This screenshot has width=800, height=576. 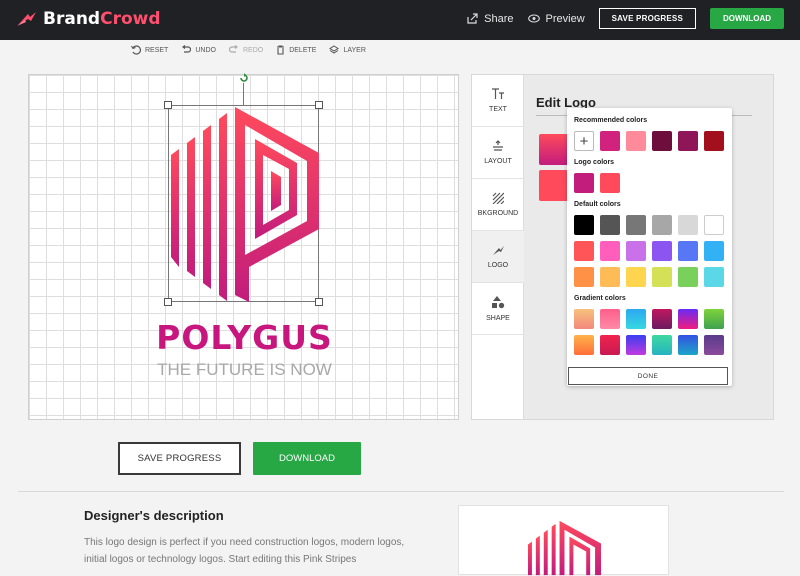 What do you see at coordinates (26, 19) in the screenshot?
I see `brandcrowd-swoosh-icon` at bounding box center [26, 19].